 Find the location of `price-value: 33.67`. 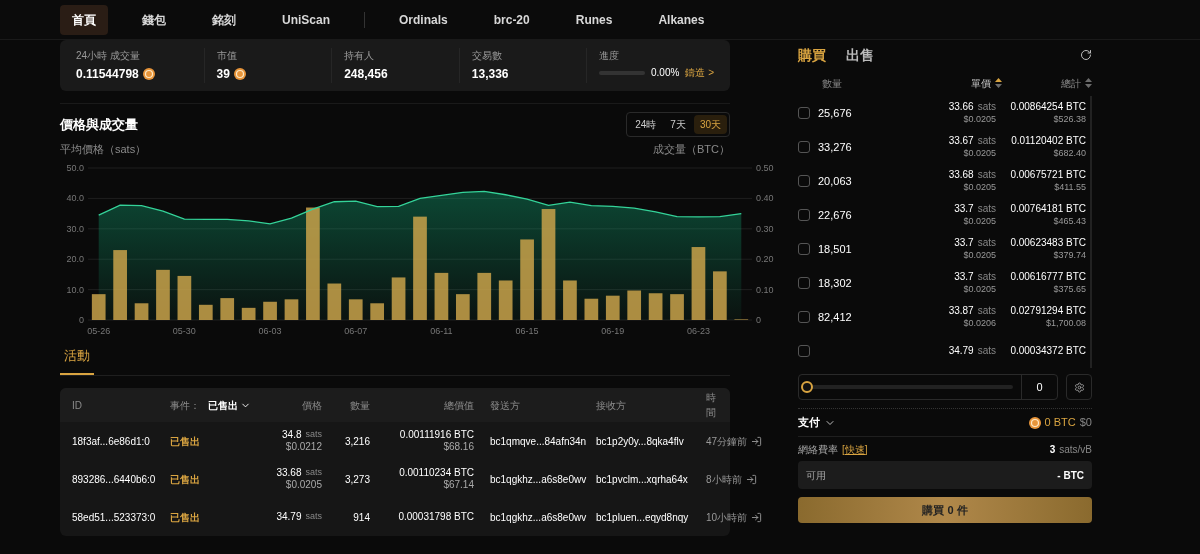

price-value: 33.67 is located at coordinates (961, 141).